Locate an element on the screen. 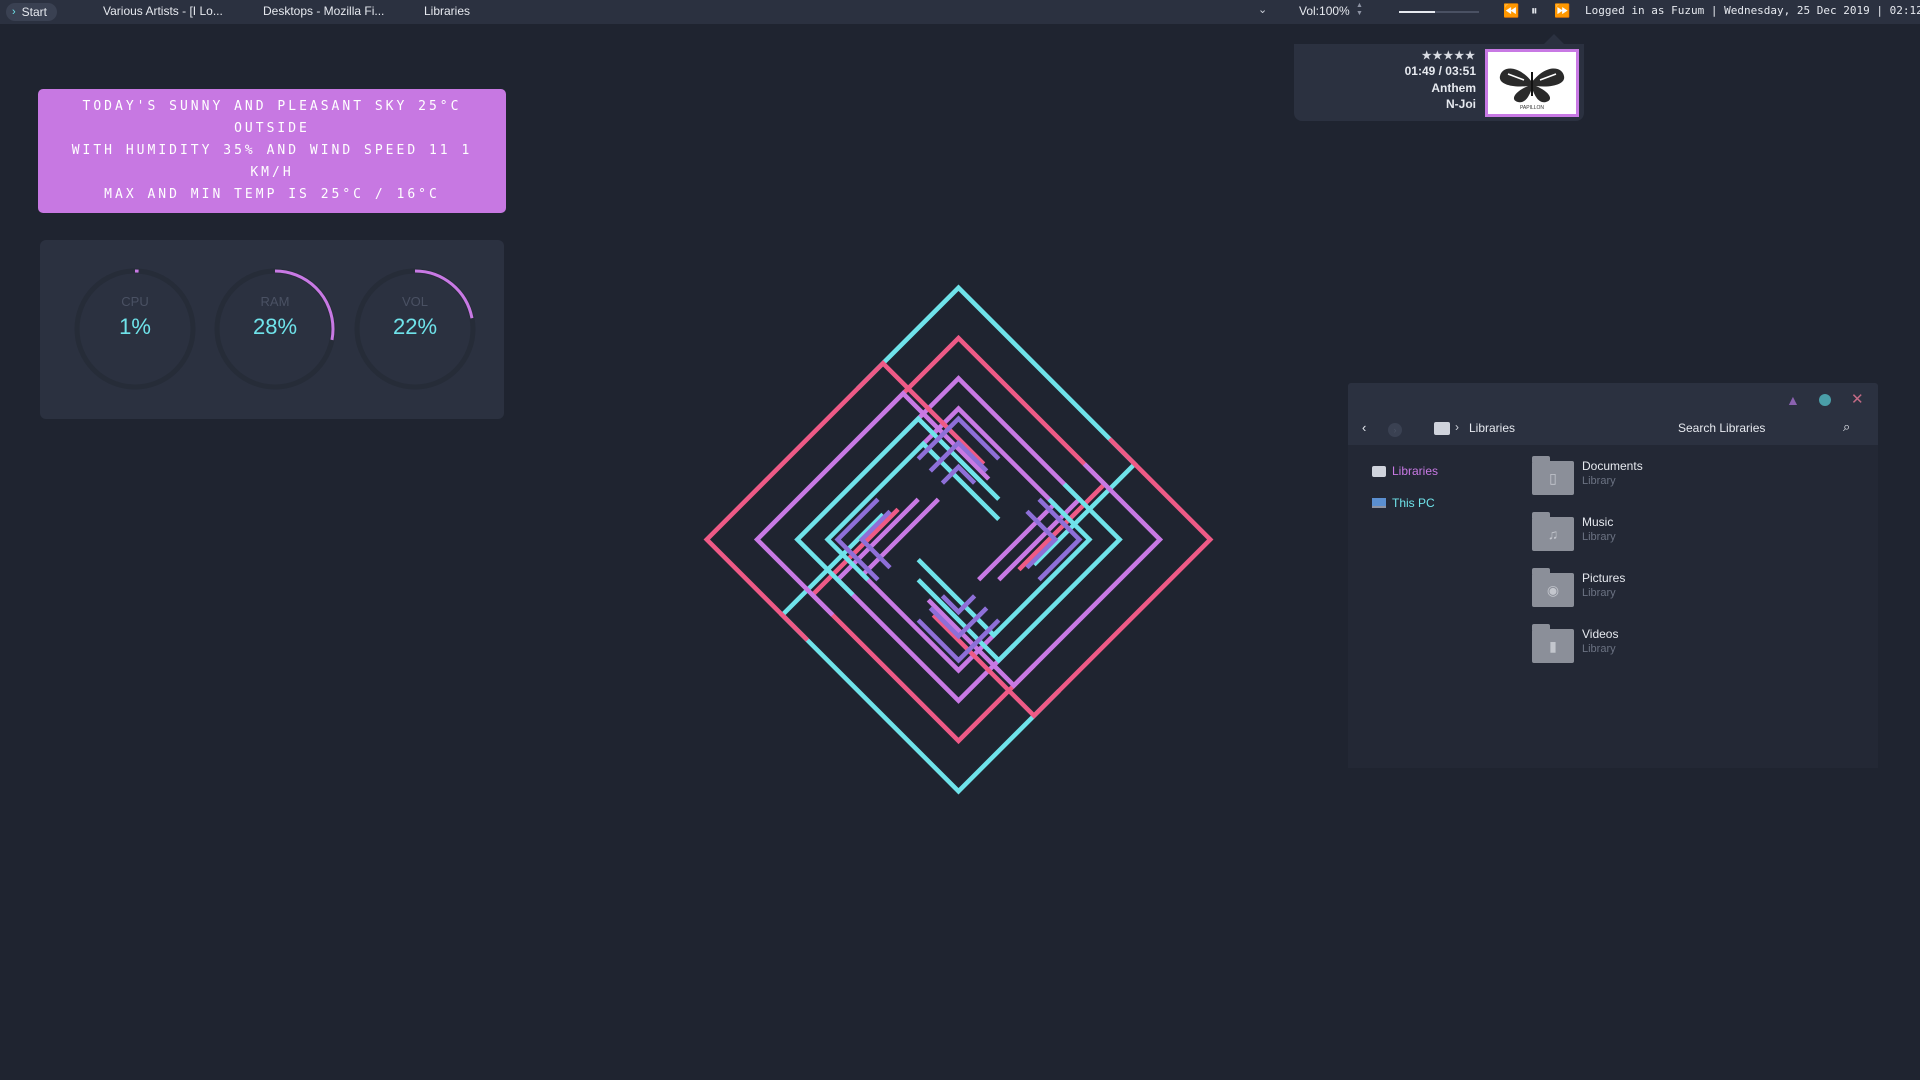 The height and width of the screenshot is (1080, 1920). film-icon: ▮ is located at coordinates (1553, 643).